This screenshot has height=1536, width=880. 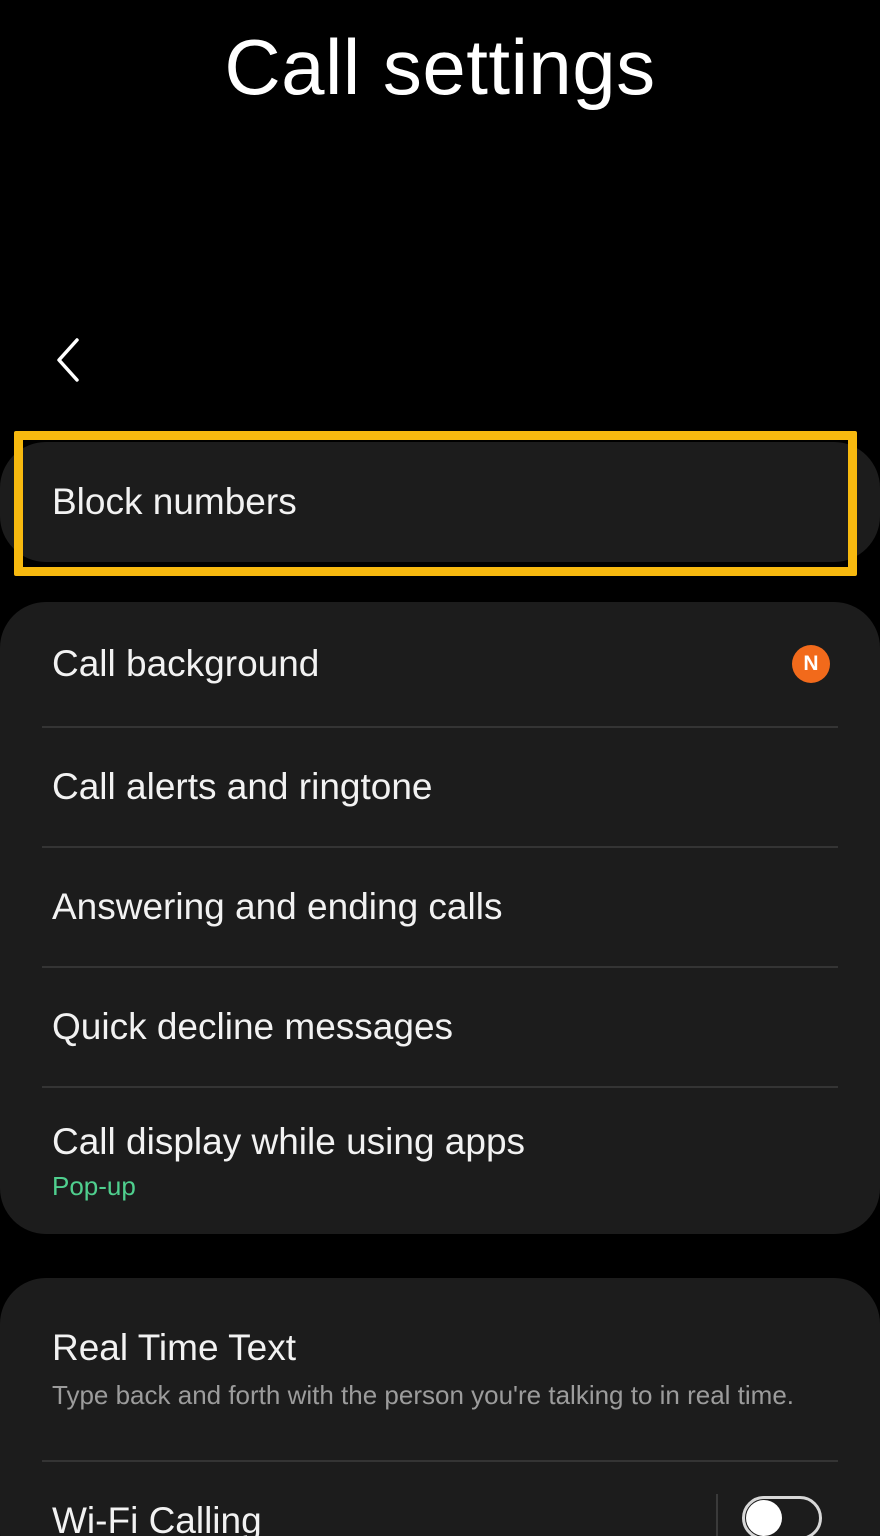 I want to click on call-display-apps-value: Pop-up, so click(x=94, y=1185).